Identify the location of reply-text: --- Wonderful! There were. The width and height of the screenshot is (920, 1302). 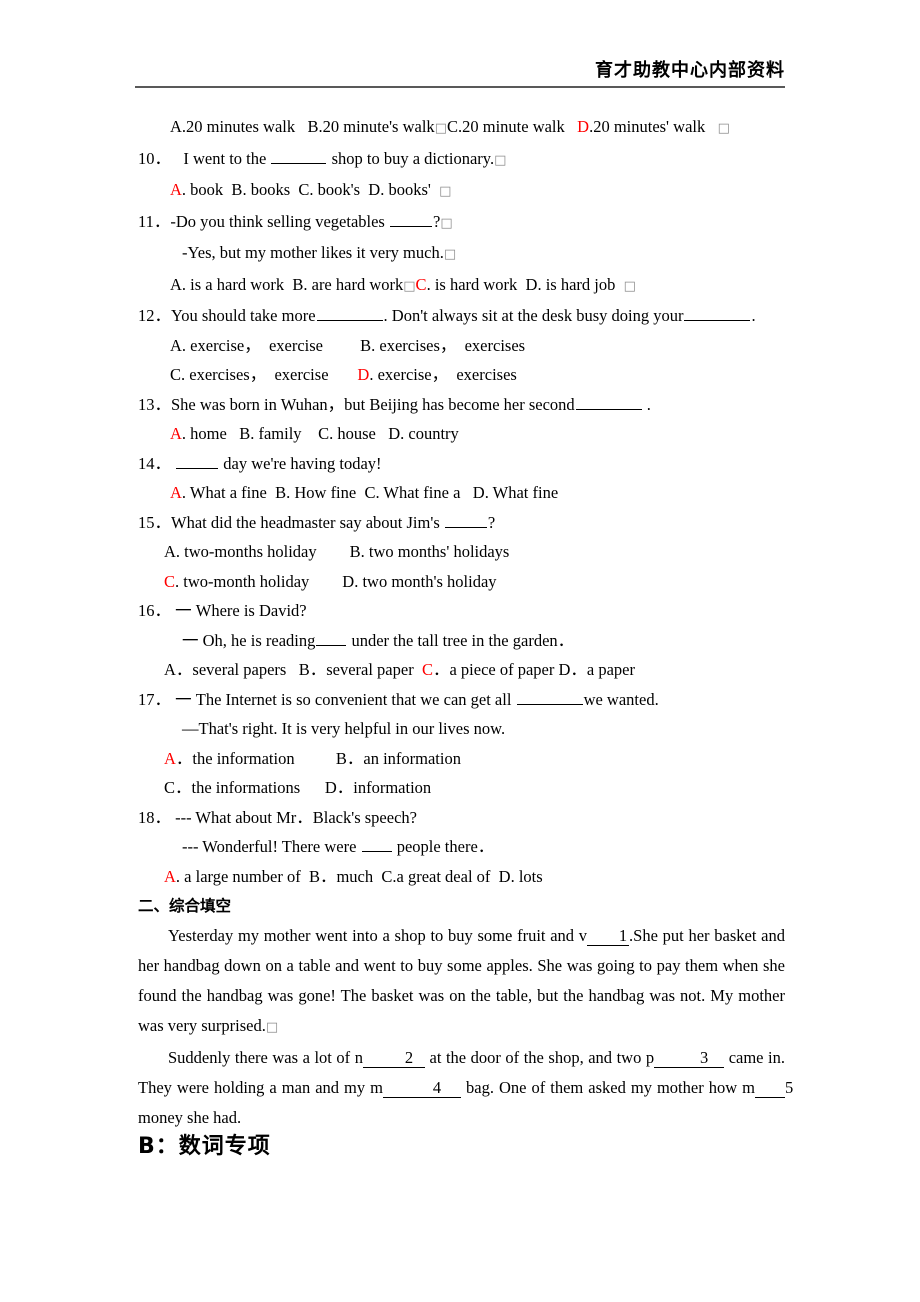
(271, 846).